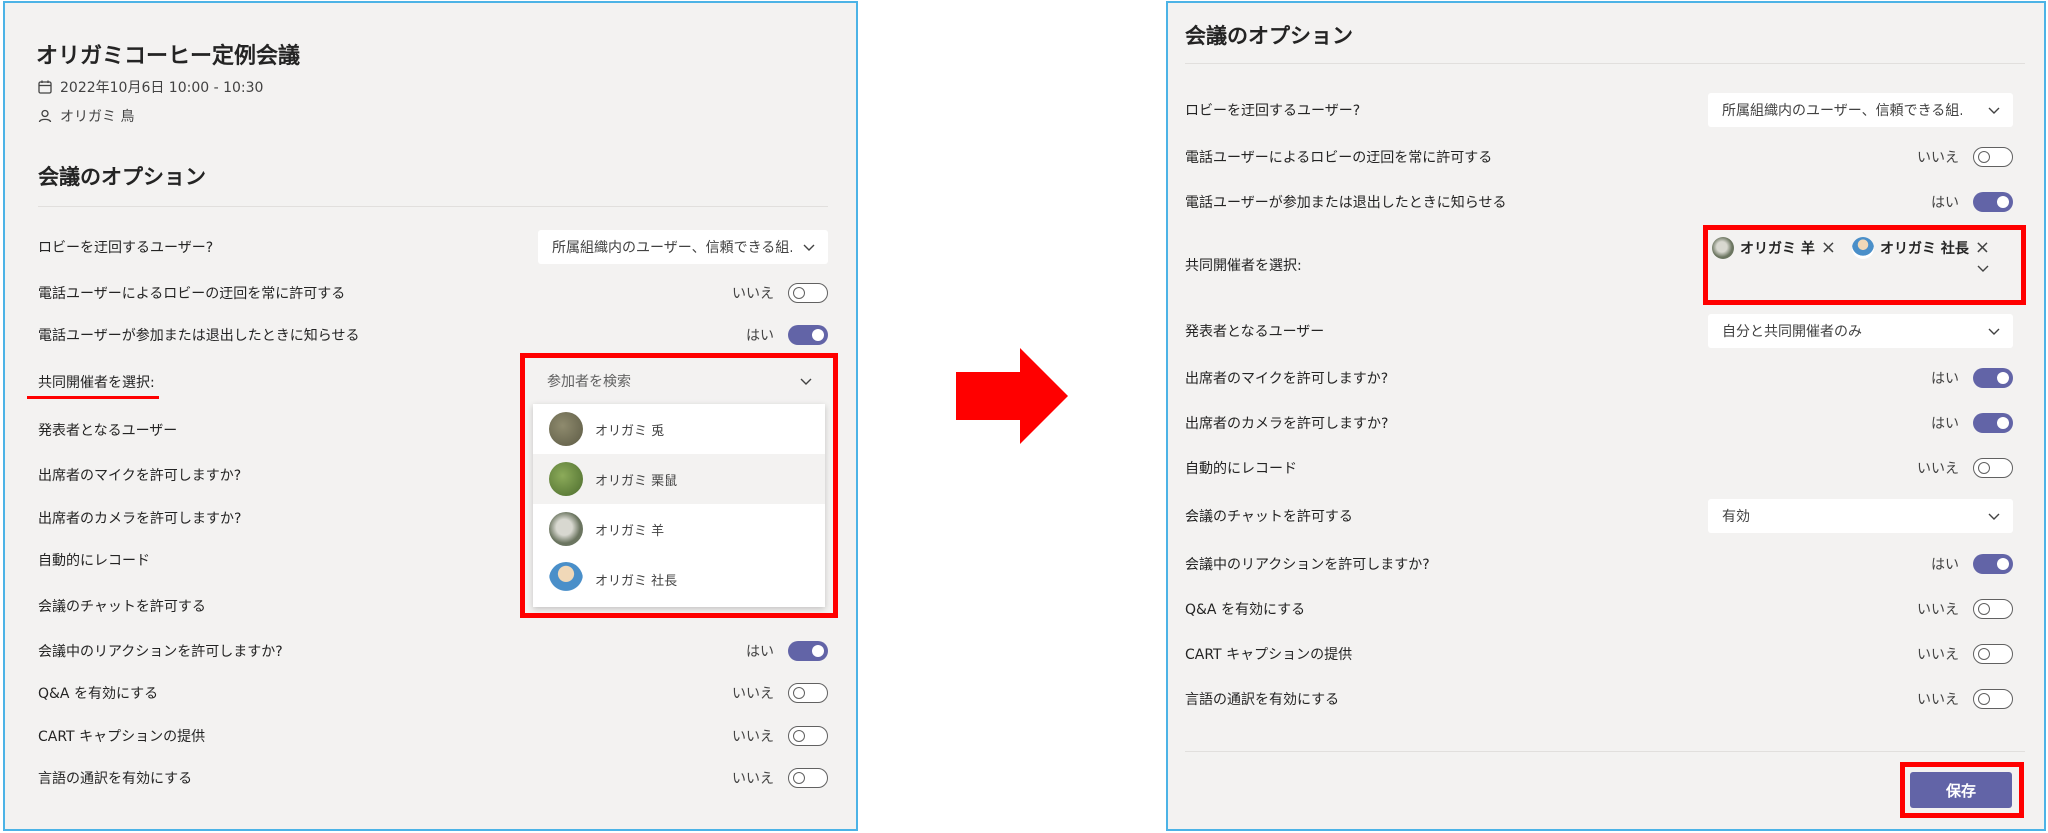 The height and width of the screenshot is (833, 2048). What do you see at coordinates (1993, 423) in the screenshot?
I see `camera-toggle` at bounding box center [1993, 423].